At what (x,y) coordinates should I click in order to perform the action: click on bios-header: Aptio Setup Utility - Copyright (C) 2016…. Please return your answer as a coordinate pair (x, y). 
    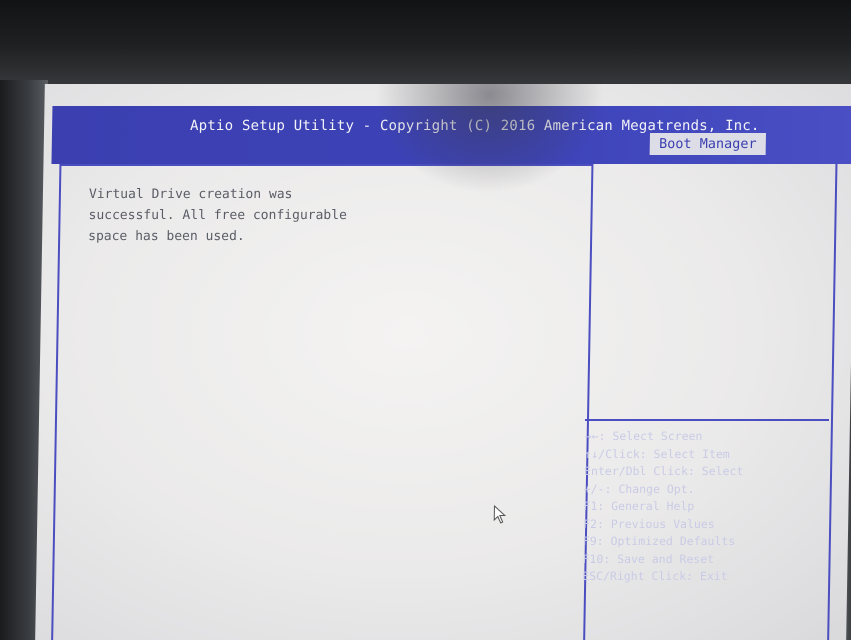
    Looking at the image, I should click on (451, 135).